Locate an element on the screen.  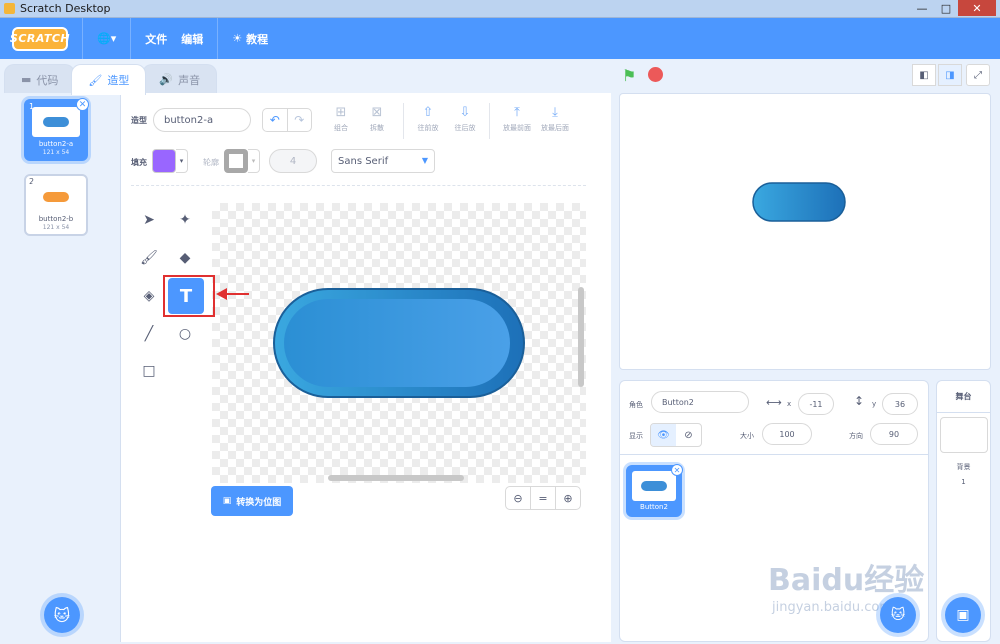
minimize-button: — is located at coordinates (922, 8).